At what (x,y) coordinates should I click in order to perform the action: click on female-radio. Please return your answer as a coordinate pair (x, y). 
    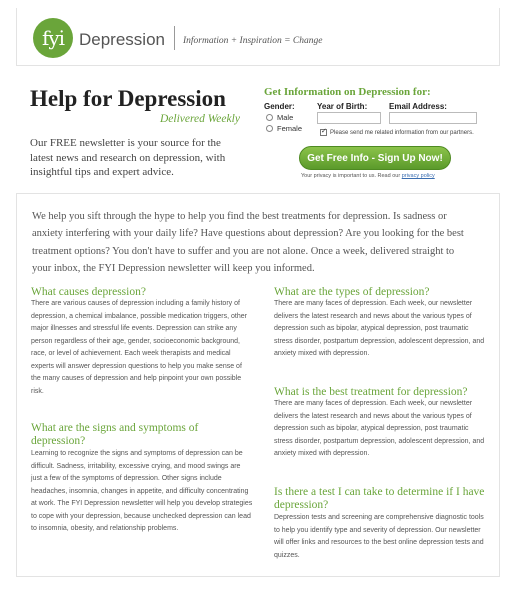
    Looking at the image, I should click on (269, 128).